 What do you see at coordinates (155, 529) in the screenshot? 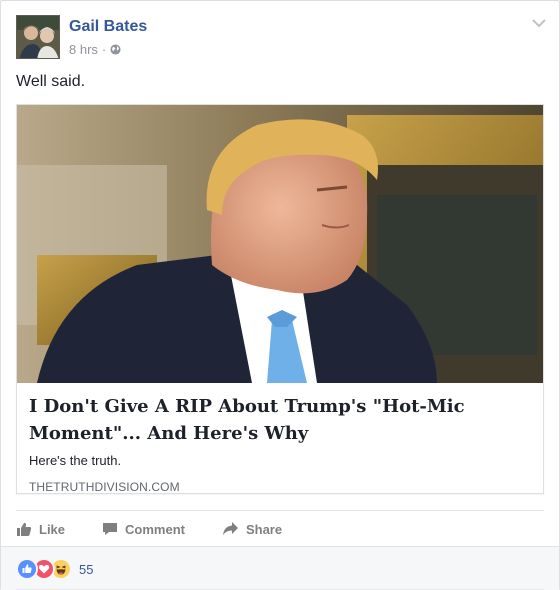
I see `comment-label: Comment` at bounding box center [155, 529].